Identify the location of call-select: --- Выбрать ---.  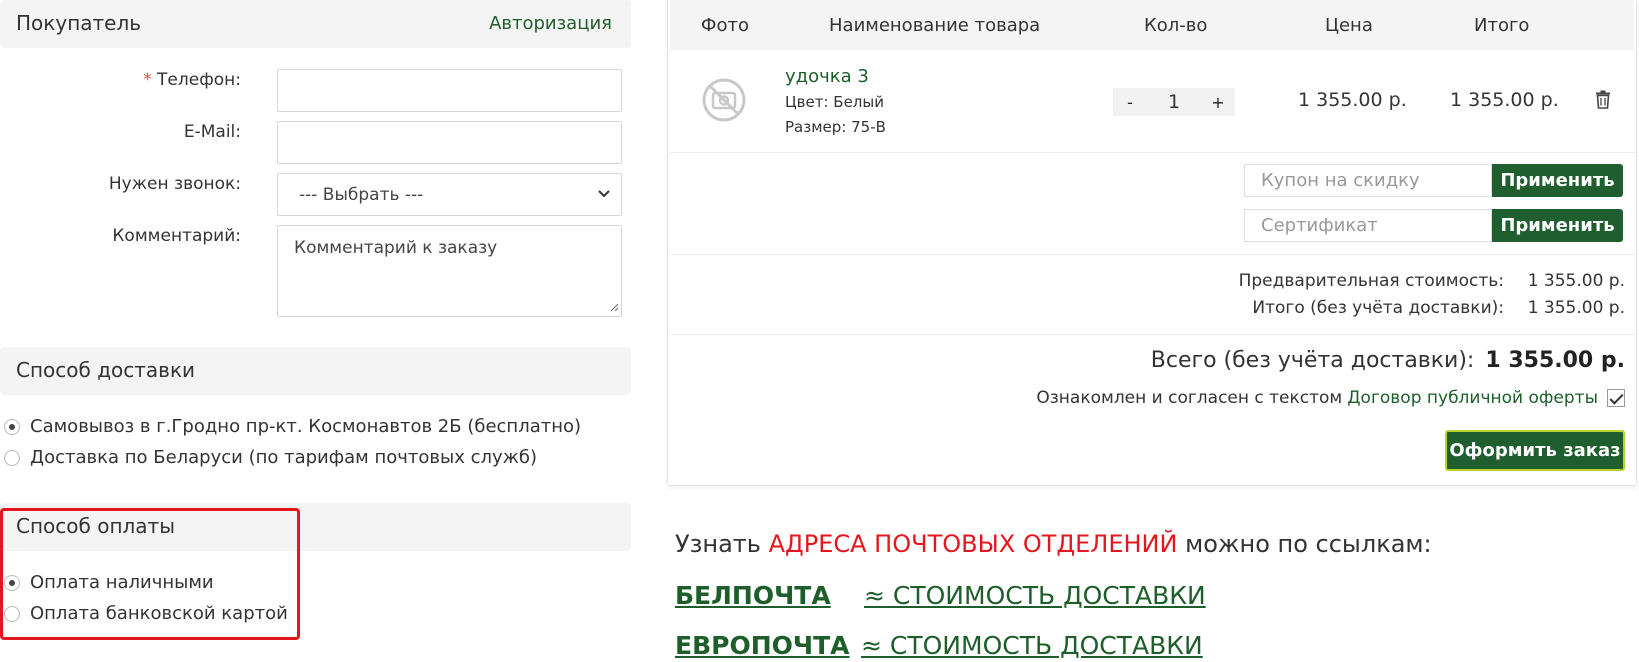
(449, 194).